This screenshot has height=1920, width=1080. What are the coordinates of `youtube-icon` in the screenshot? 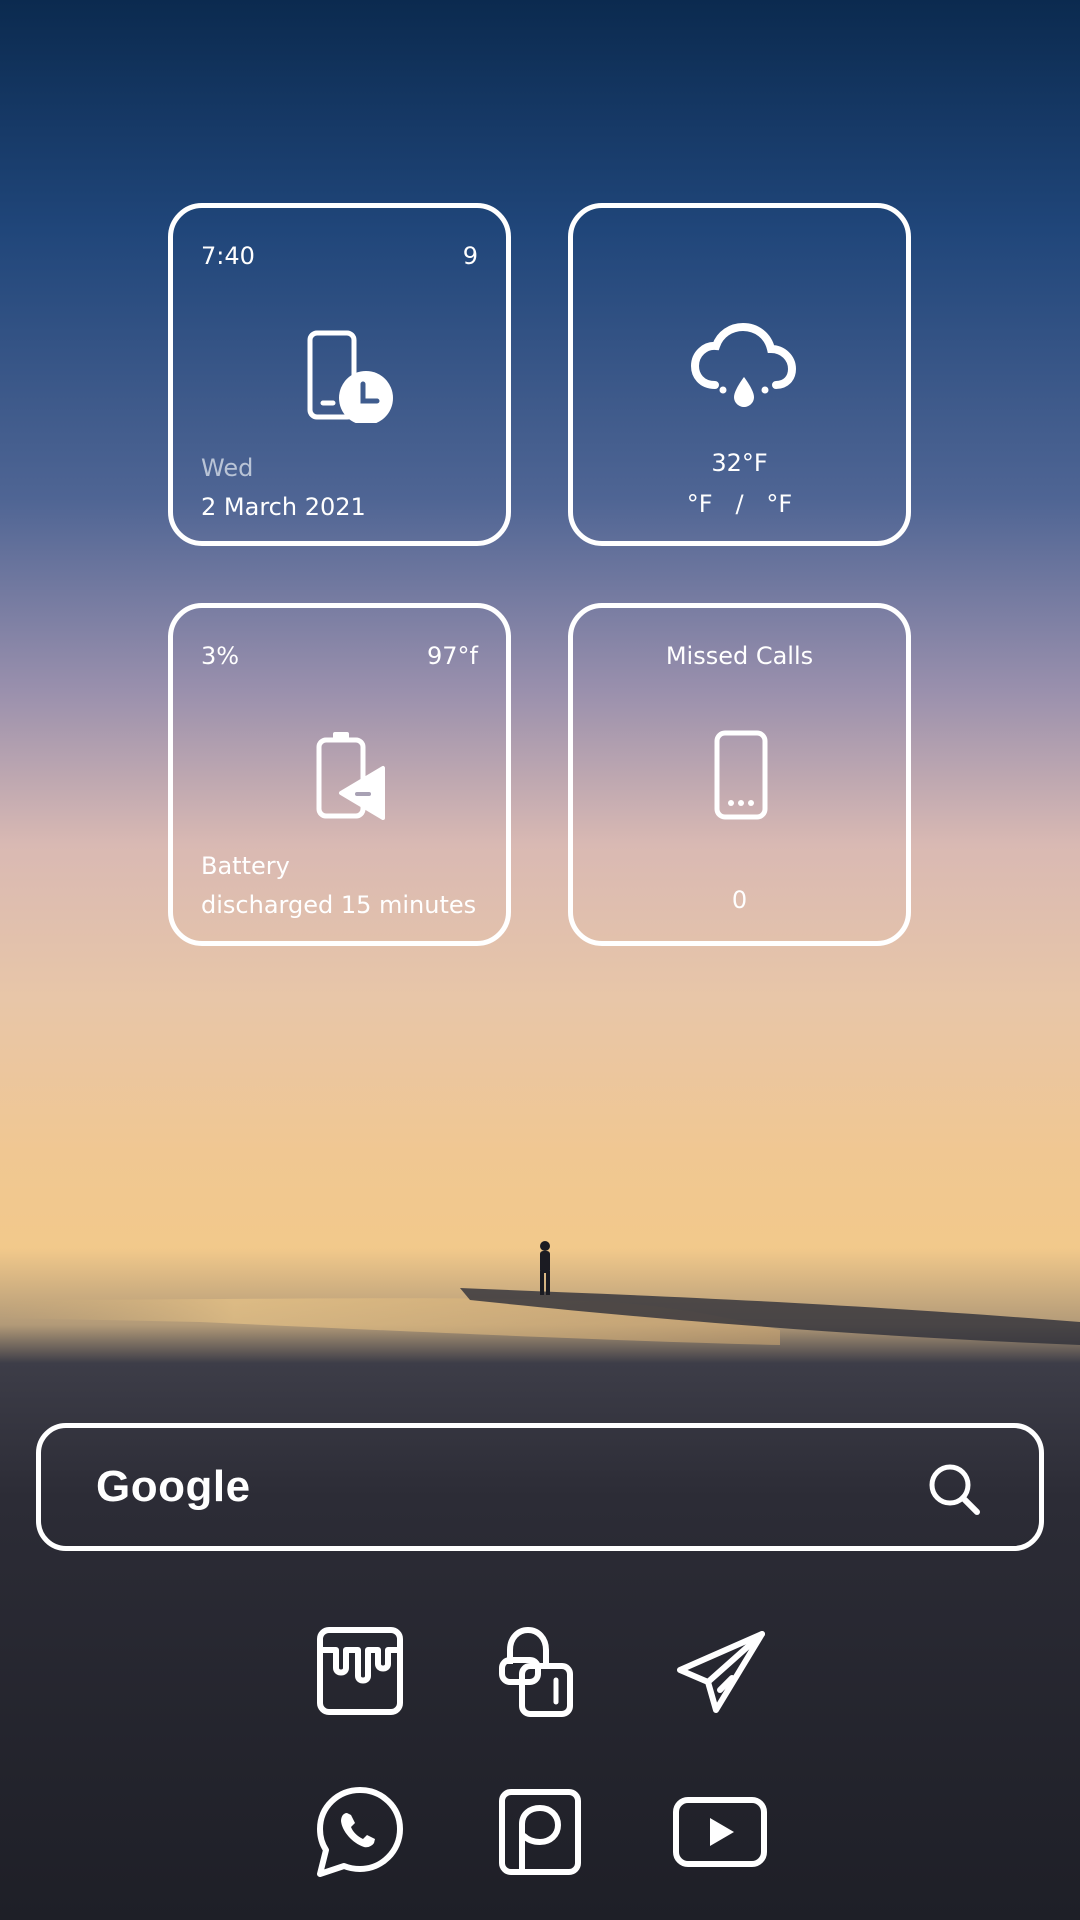 It's located at (720, 1832).